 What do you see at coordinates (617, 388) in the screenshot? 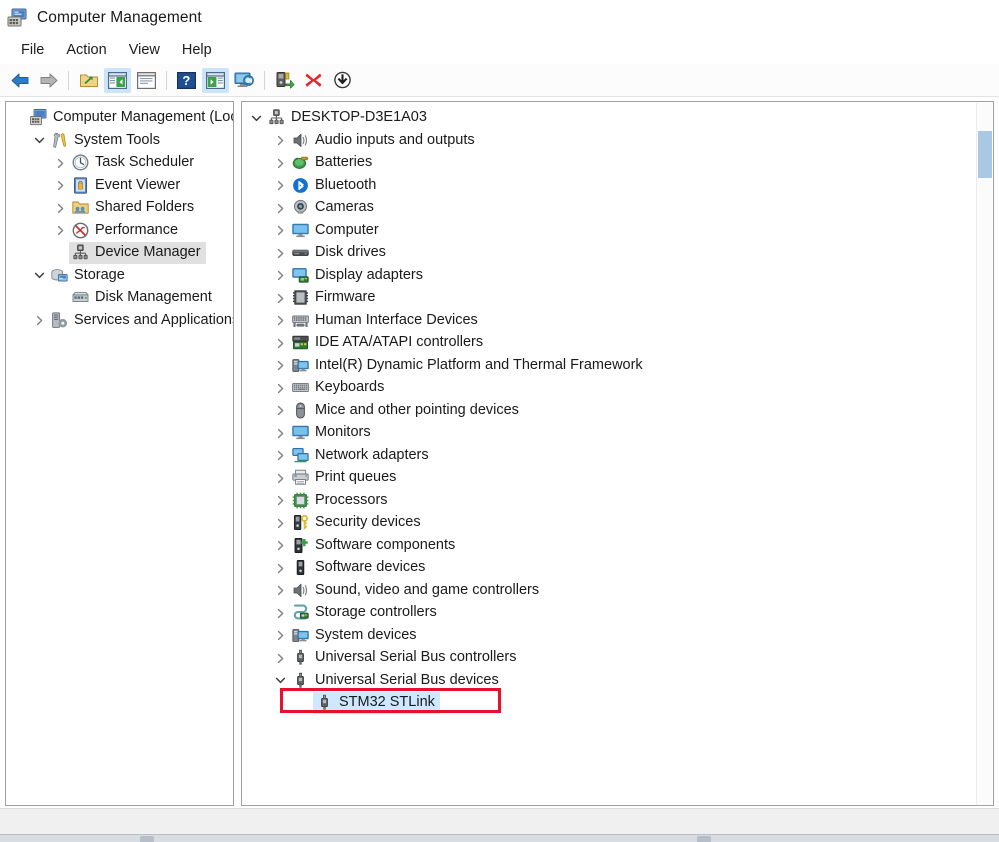
I see `device-category-keyboards: Keyboards` at bounding box center [617, 388].